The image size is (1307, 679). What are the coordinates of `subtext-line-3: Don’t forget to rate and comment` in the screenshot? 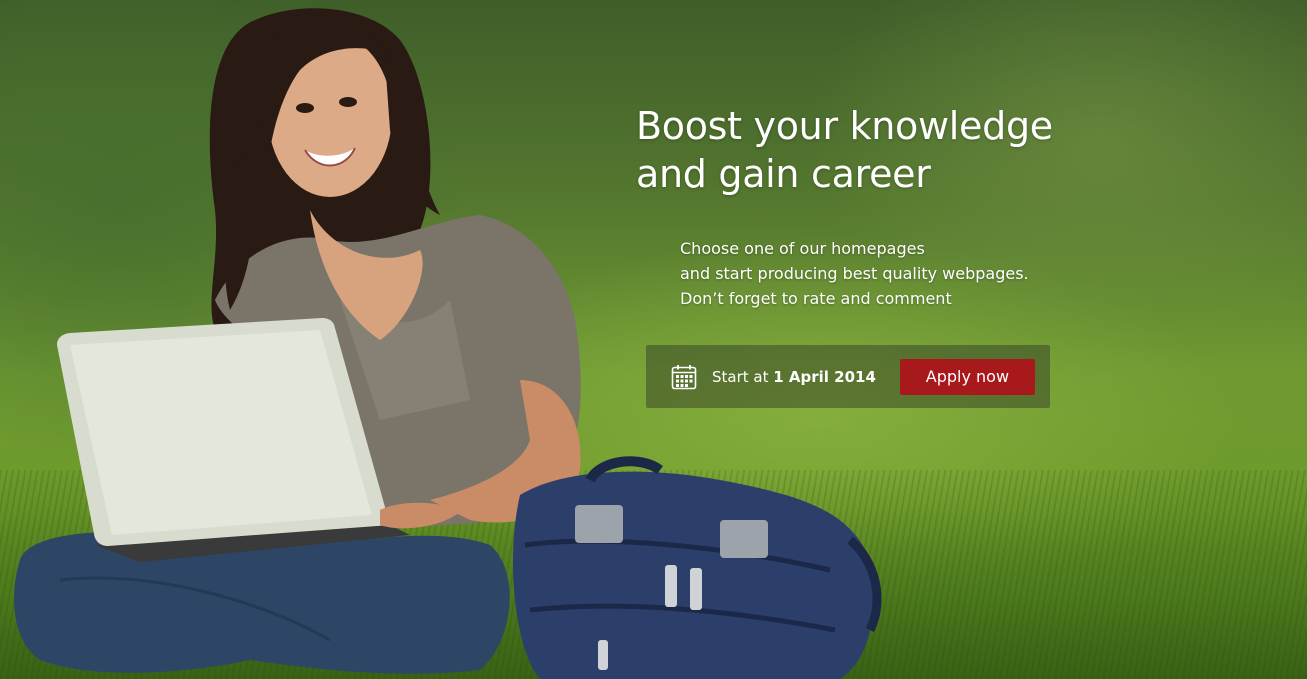 It's located at (816, 298).